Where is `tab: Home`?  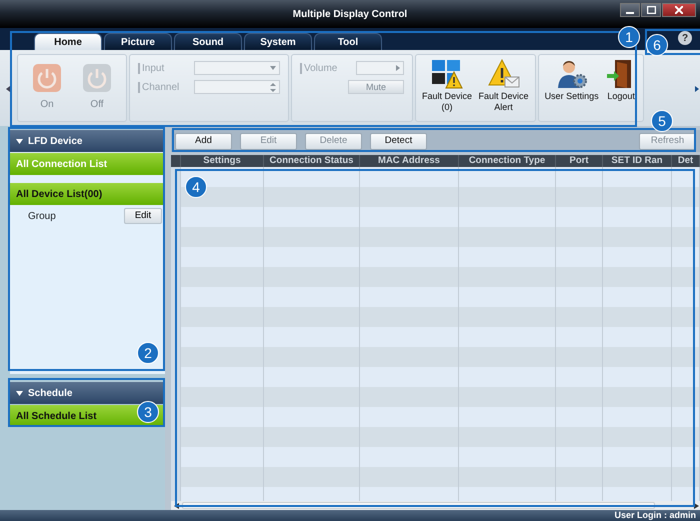 tab: Home is located at coordinates (68, 41).